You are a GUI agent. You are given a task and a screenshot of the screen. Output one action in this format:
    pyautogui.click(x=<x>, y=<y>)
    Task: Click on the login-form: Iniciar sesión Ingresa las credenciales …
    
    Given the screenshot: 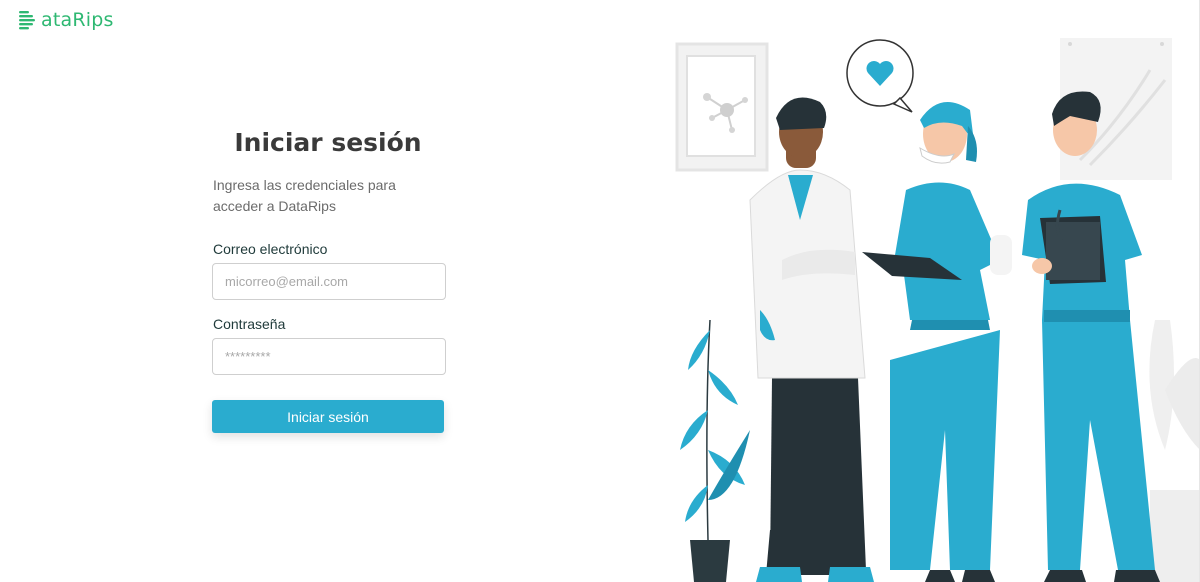 What is the action you would take?
    pyautogui.click(x=329, y=280)
    